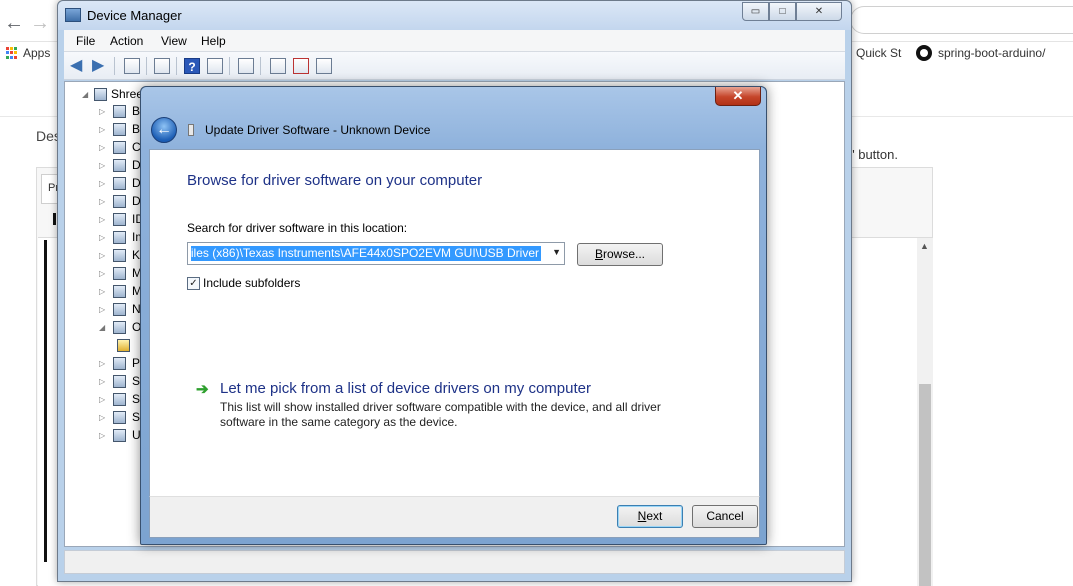  Describe the element at coordinates (654, 516) in the screenshot. I see `next-label: ext` at that location.